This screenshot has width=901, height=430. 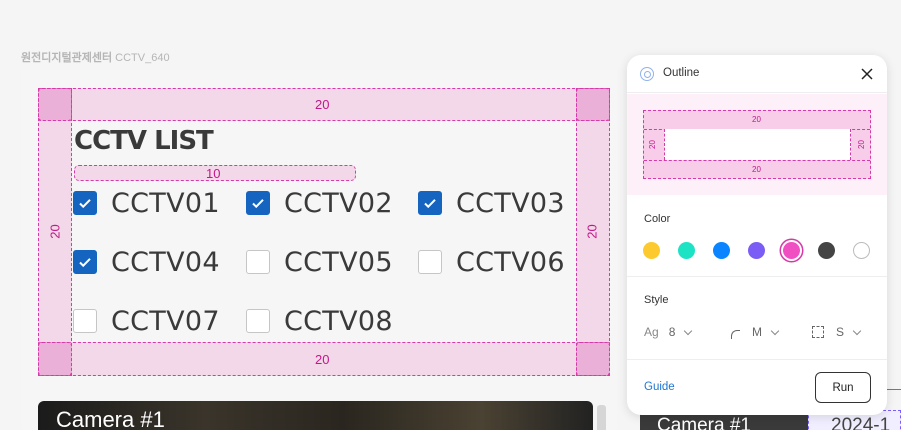 I want to click on outline-gap-label: 10, so click(x=213, y=173).